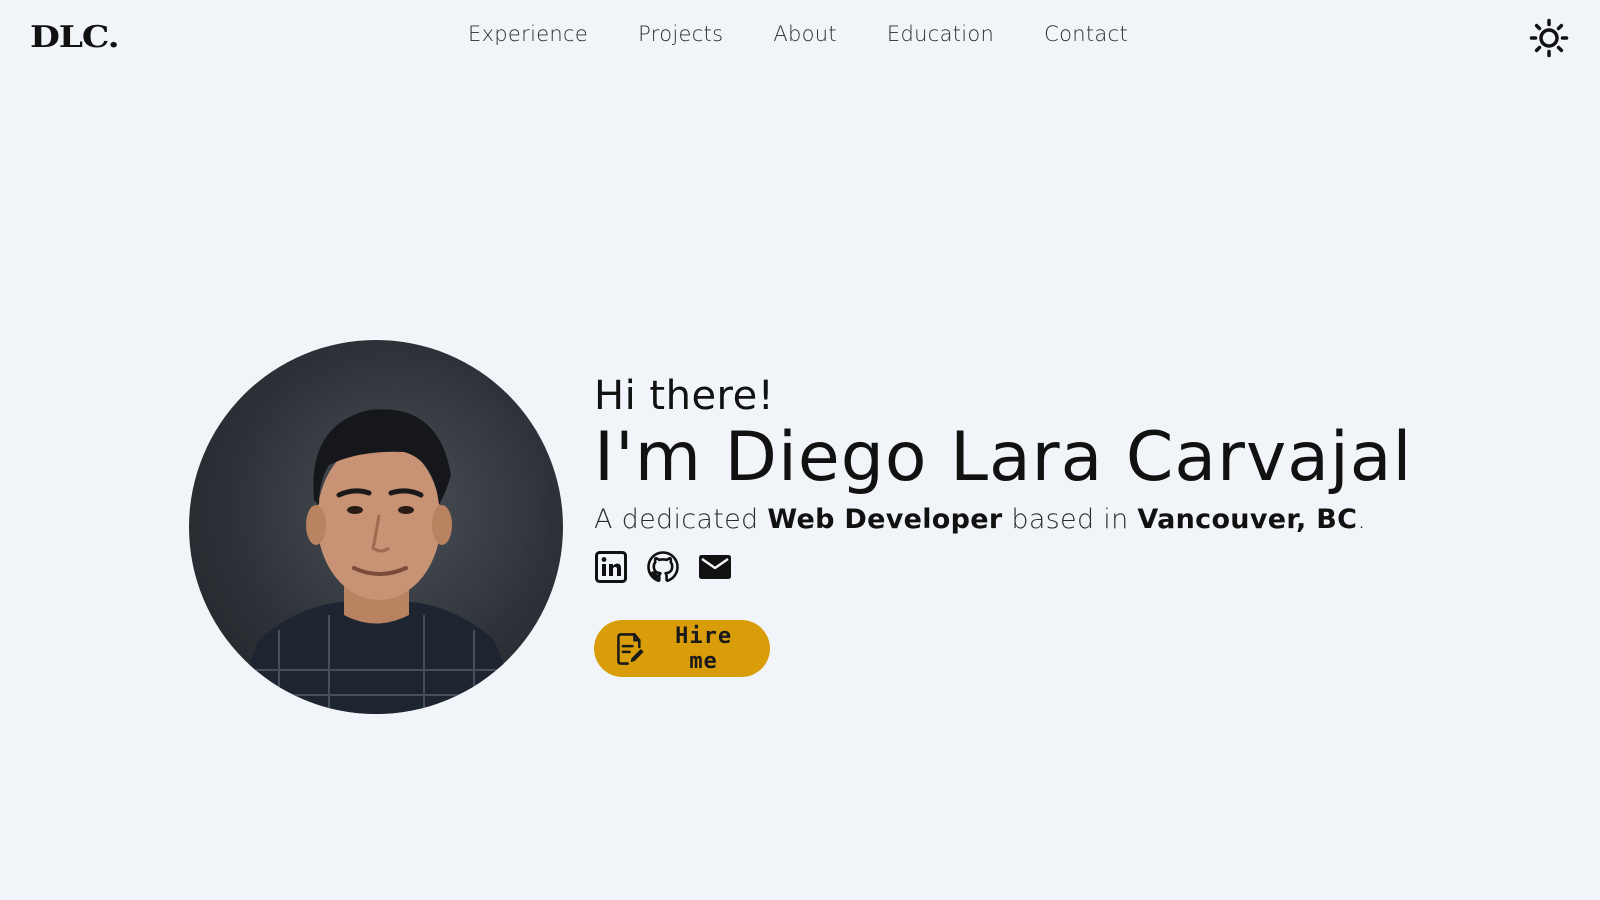  Describe the element at coordinates (1247, 519) in the screenshot. I see `tagline-location: Vancouver, BC` at that location.